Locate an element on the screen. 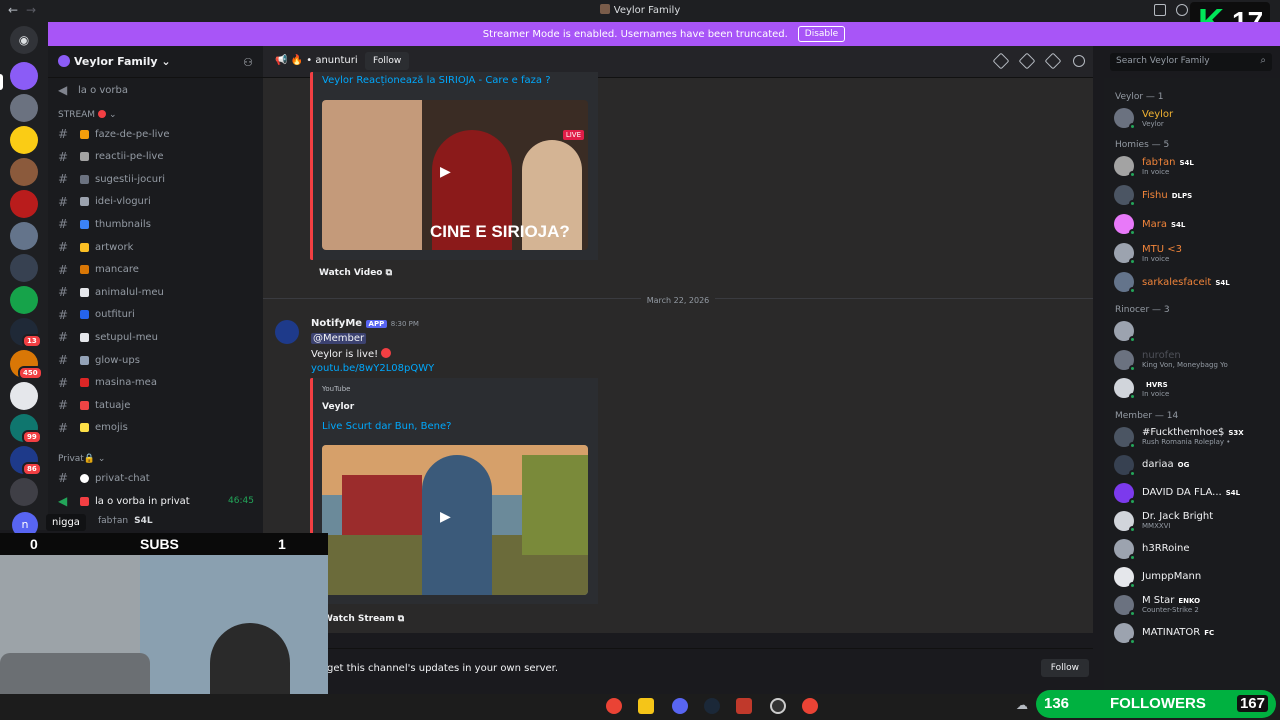 This screenshot has width=1280, height=720. member-item: Veylor Veylor is located at coordinates (1143, 118).